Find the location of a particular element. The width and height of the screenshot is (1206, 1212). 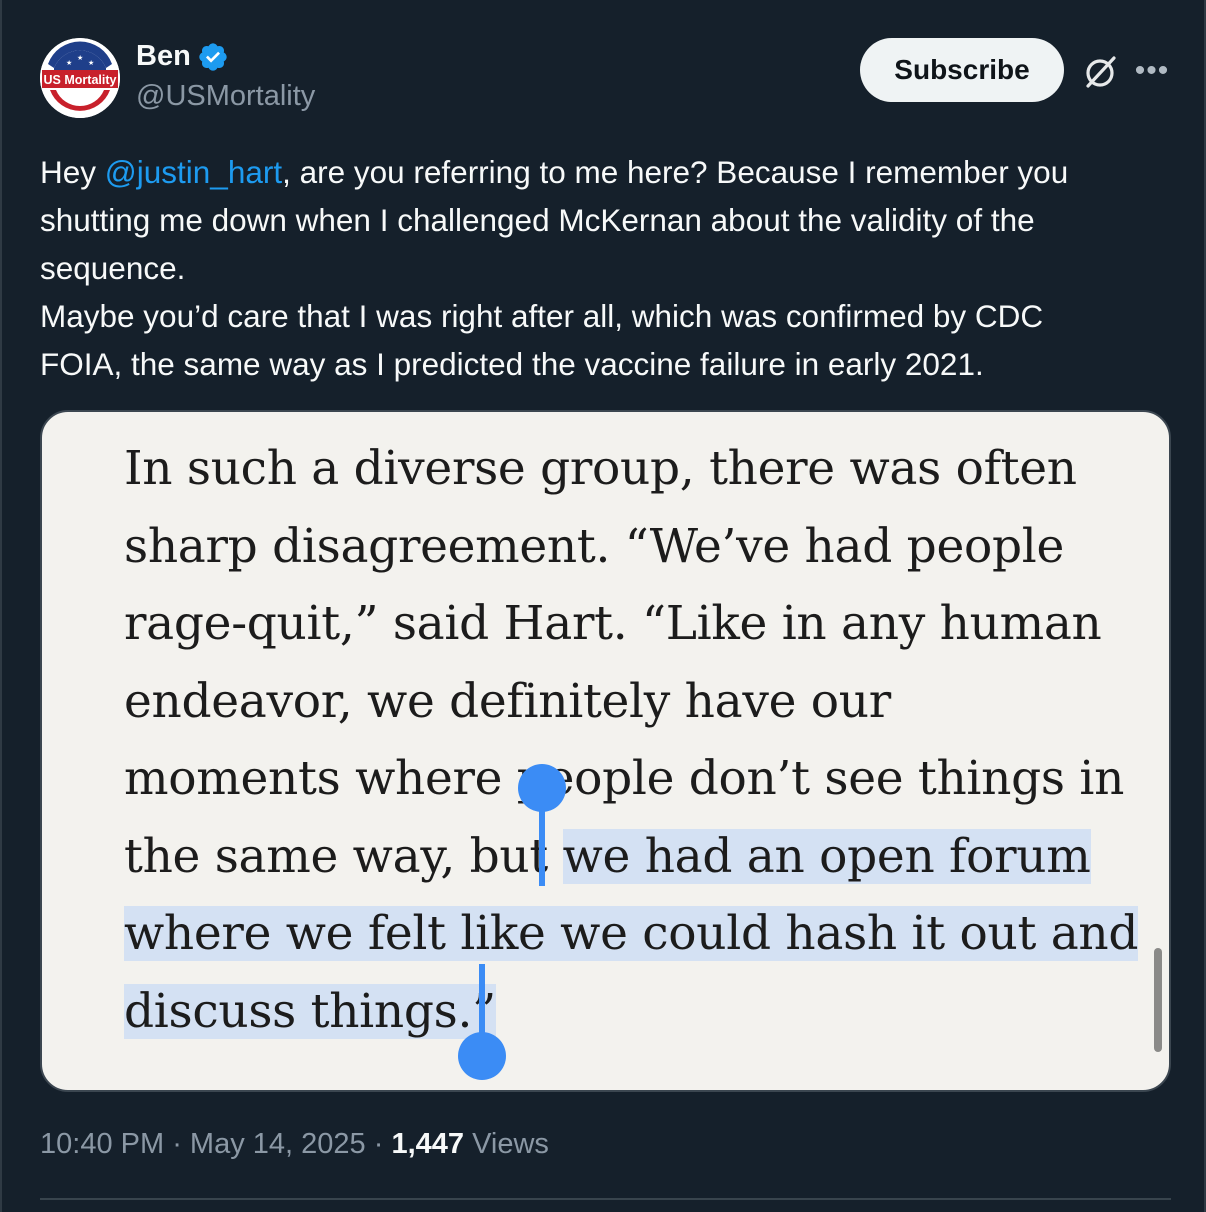

article-text-segment: the same way, but is located at coordinates (343, 856).